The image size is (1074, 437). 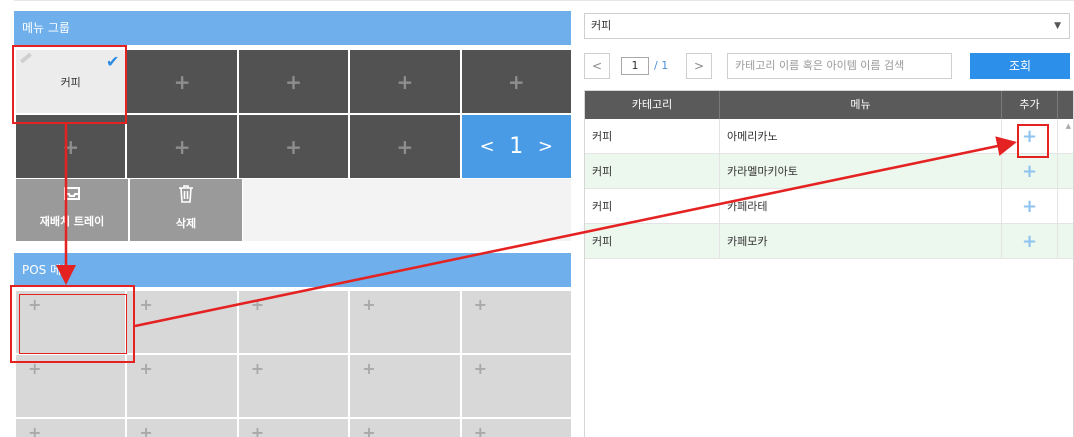 I want to click on item-pager: < 1 / 1 > 카테고리 이름 혹은 아이템 이름 검색 조회, so click(x=827, y=66).